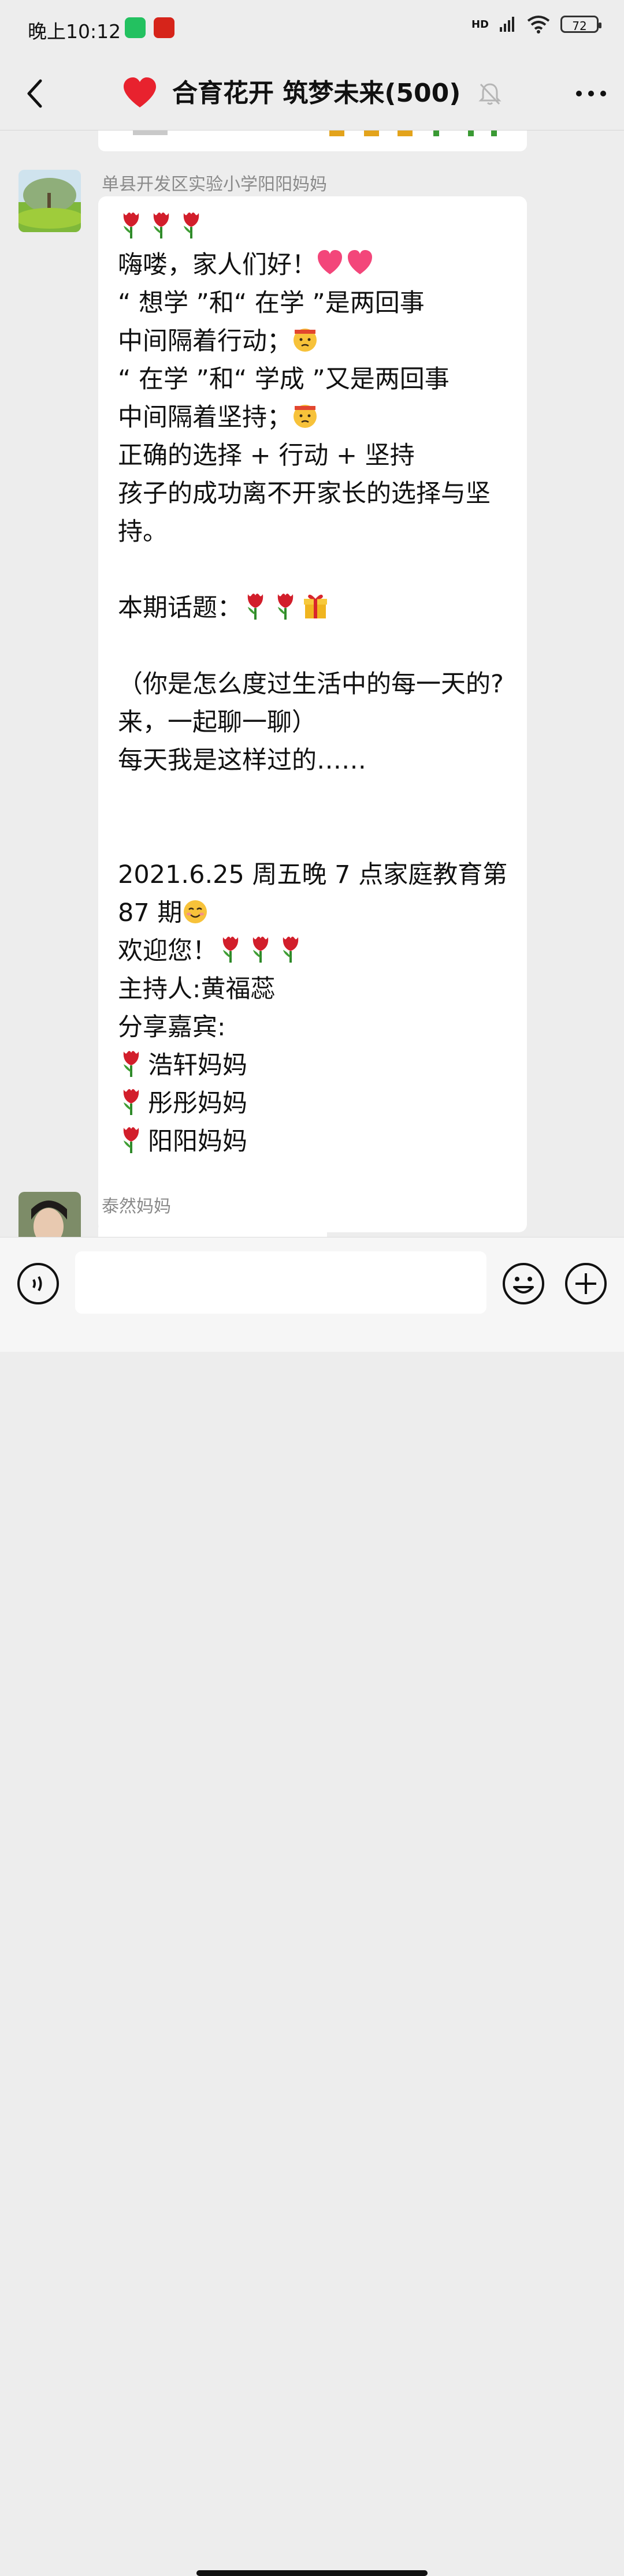 This screenshot has height=2576, width=624. I want to click on message-line: 正确的选择 + 行动 + 坚持, so click(314, 456).